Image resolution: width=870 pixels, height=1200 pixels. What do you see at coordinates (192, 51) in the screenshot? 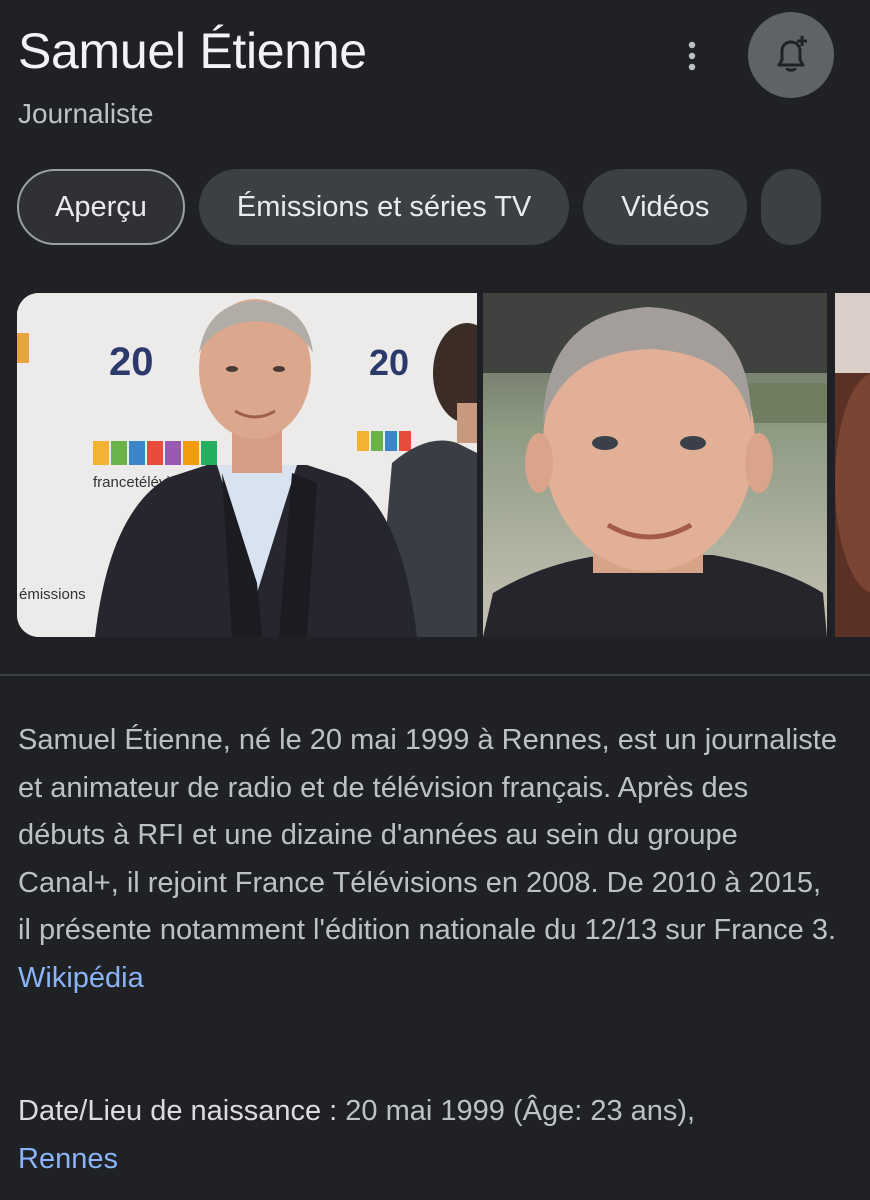
I see `entity-title: Samuel Étienne` at bounding box center [192, 51].